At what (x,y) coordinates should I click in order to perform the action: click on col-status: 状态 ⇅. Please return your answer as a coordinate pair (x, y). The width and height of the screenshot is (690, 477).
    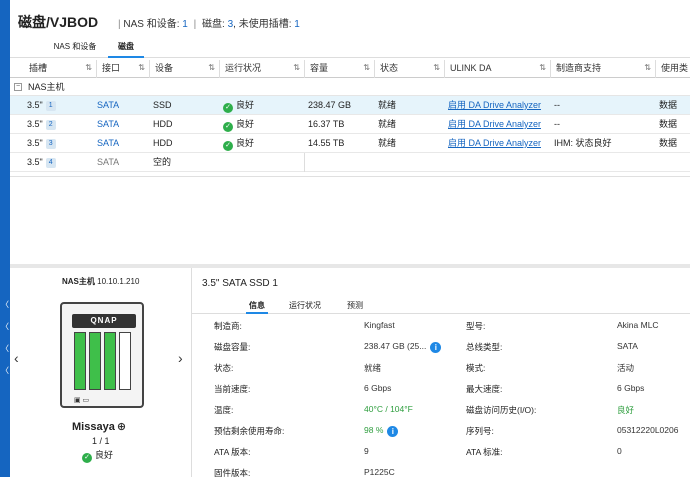
    Looking at the image, I should click on (409, 69).